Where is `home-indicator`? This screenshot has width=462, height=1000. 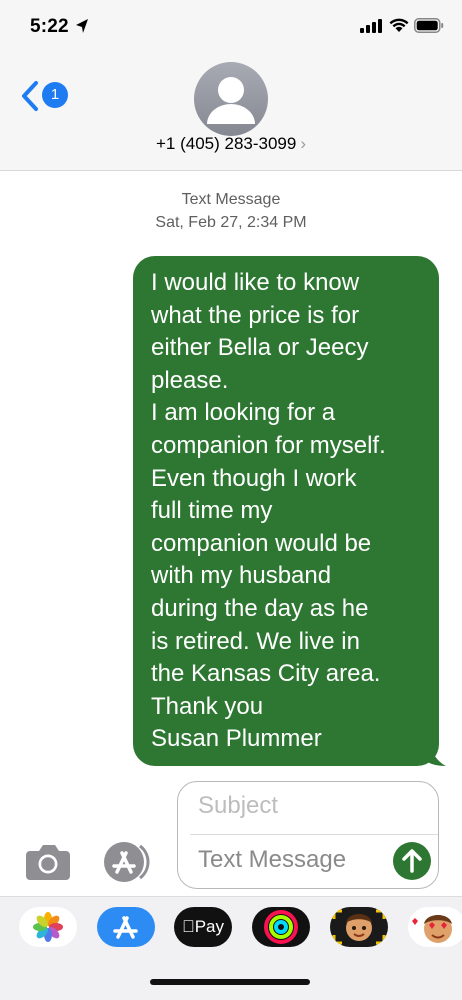
home-indicator is located at coordinates (230, 982).